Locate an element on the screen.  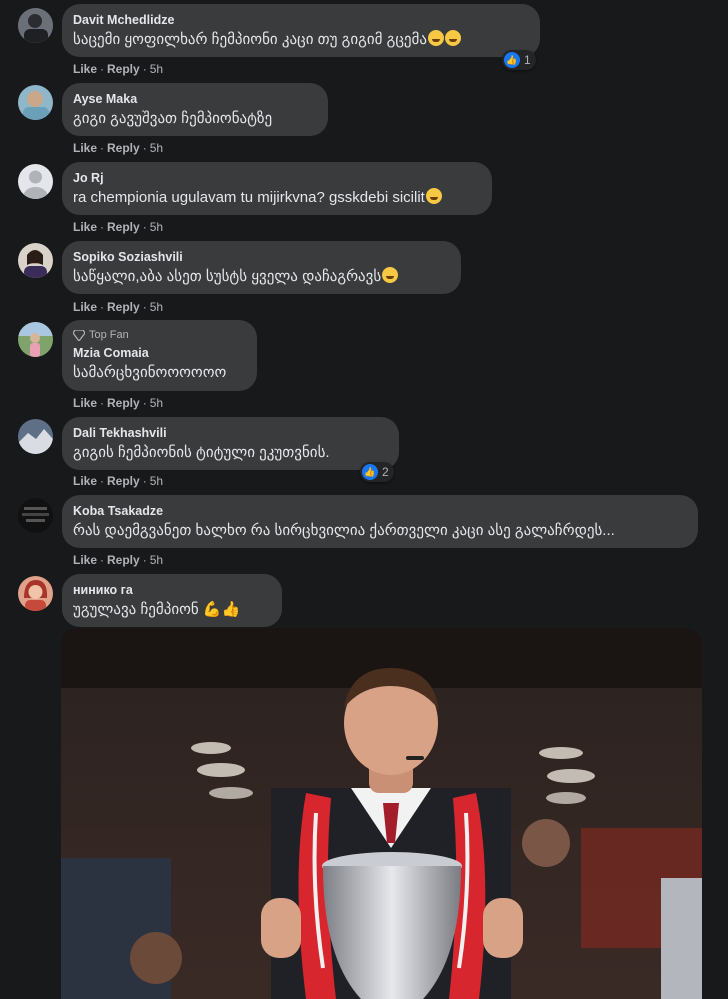
comment-text: გიგის ჩემპიონის ტიტული ეკუთვნის. is located at coordinates (201, 452).